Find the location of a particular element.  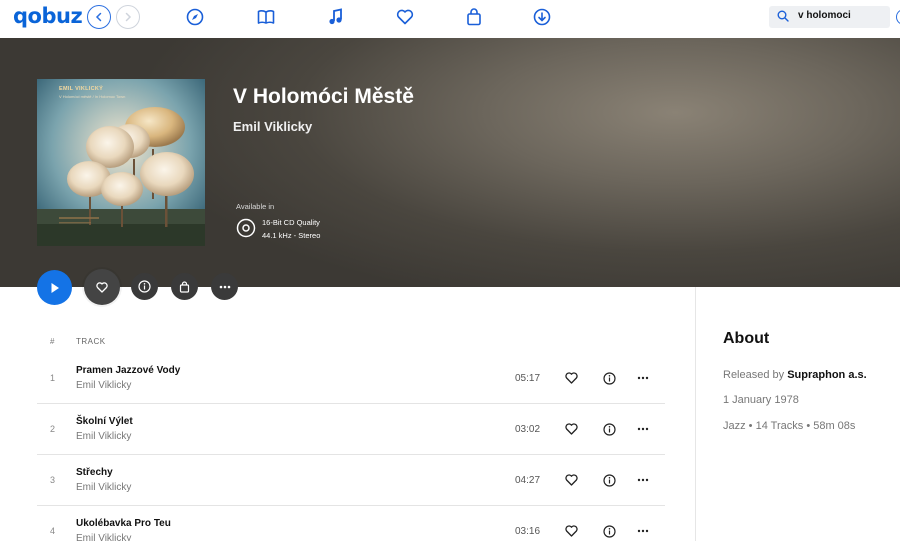

track-row: 3 Střechy Emil Viklicky 04:27 is located at coordinates (351, 480).